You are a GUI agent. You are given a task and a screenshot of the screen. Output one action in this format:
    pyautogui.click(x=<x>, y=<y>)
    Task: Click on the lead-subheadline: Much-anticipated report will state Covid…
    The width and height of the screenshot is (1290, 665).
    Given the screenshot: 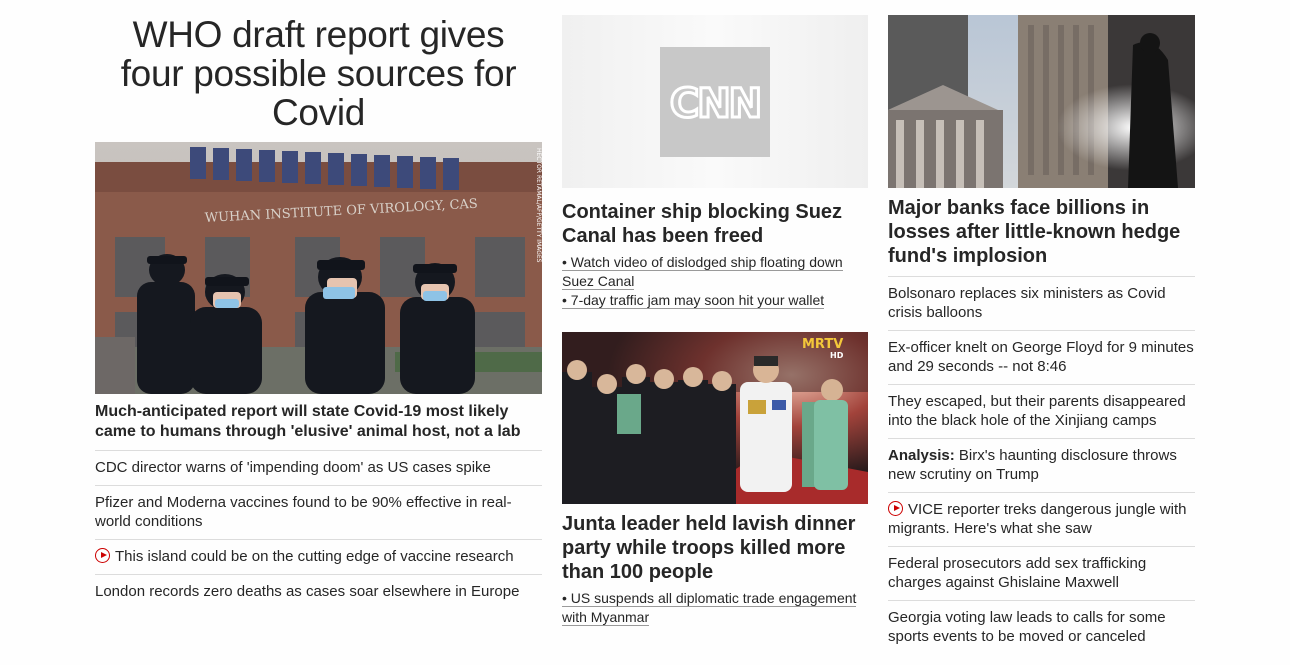 What is the action you would take?
    pyautogui.click(x=318, y=422)
    